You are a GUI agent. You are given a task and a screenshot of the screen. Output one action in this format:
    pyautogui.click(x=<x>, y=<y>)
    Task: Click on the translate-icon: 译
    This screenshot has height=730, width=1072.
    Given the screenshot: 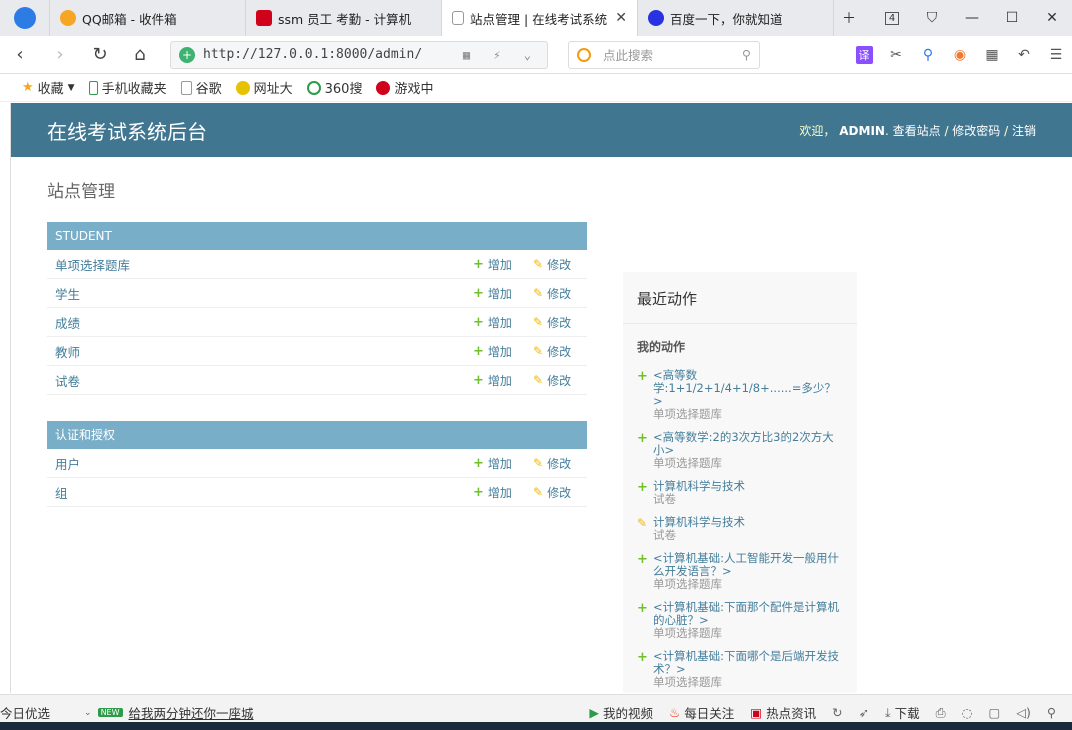 What is the action you would take?
    pyautogui.click(x=864, y=55)
    